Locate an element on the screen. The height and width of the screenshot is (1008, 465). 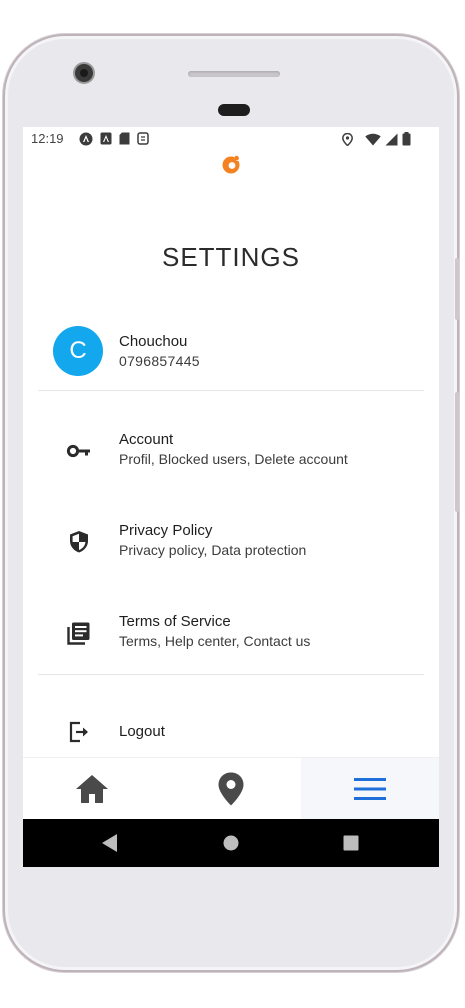
menu-icon is located at coordinates (370, 789).